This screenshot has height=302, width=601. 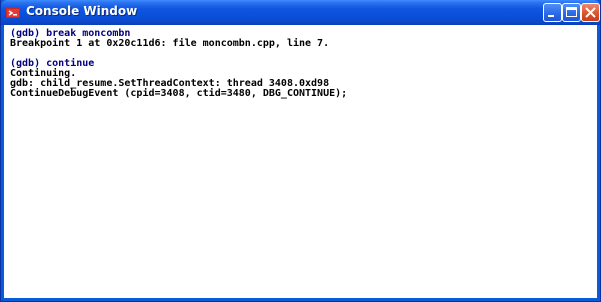 What do you see at coordinates (300, 12) in the screenshot?
I see `title-bar: Console Window` at bounding box center [300, 12].